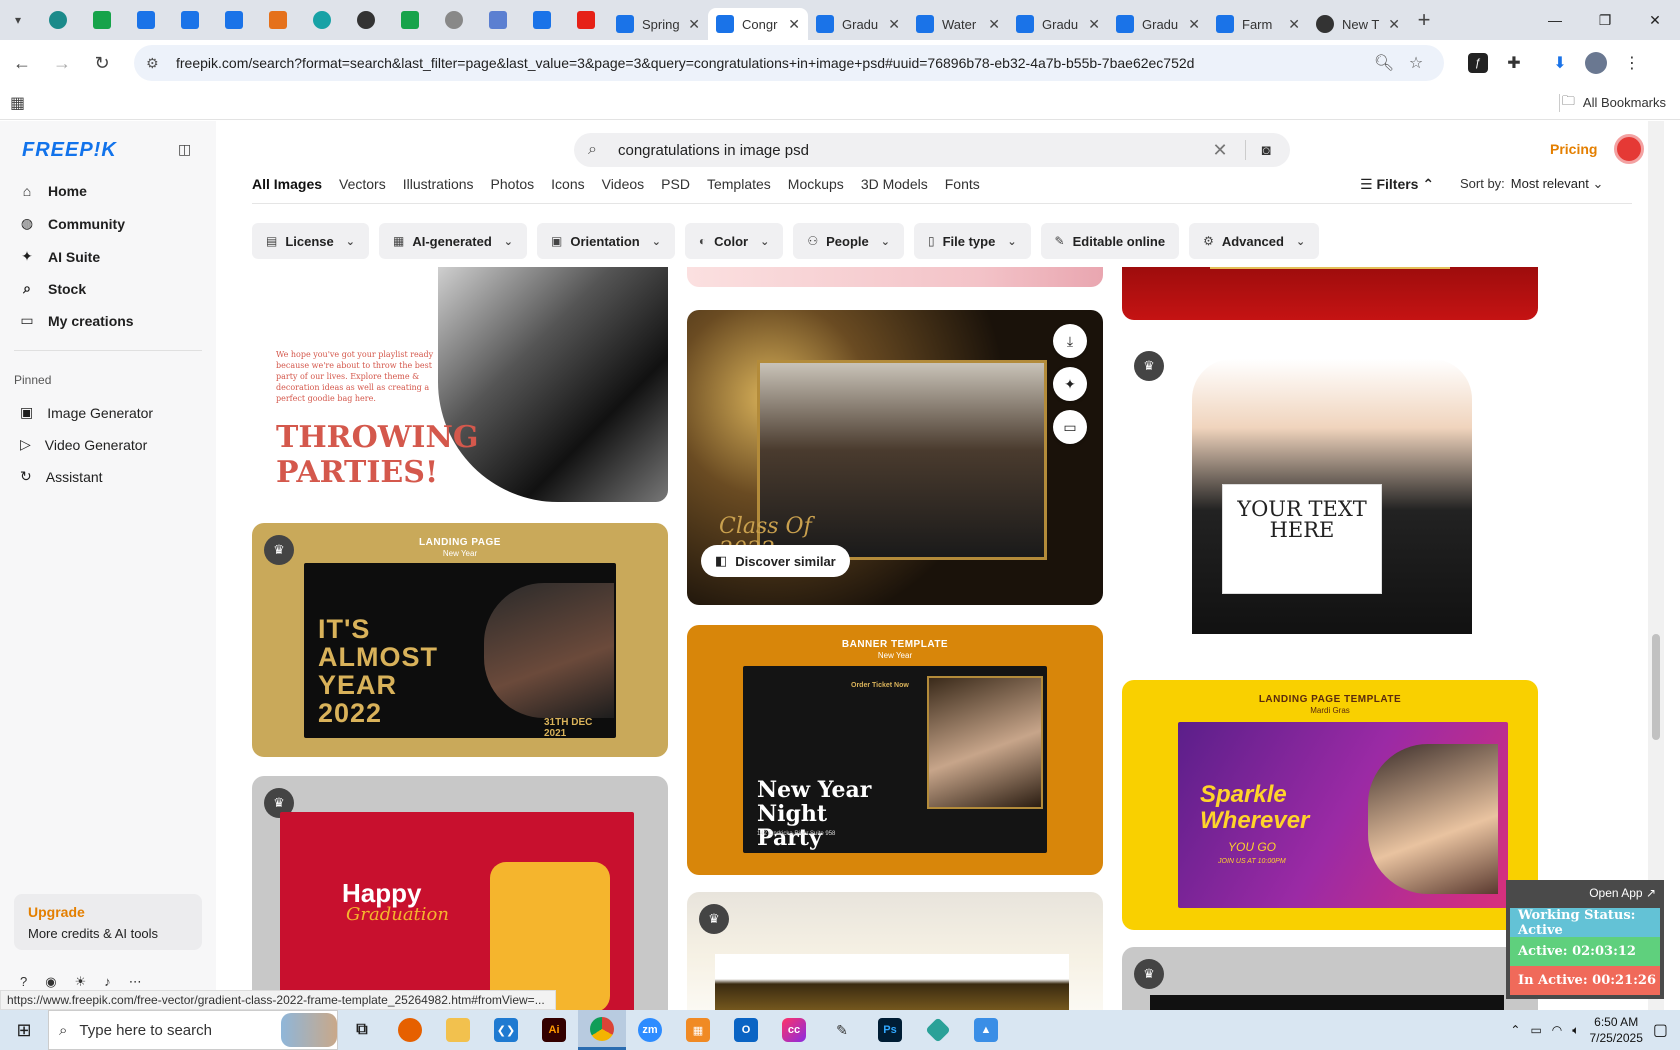  What do you see at coordinates (1478, 63) in the screenshot?
I see `extension-icon: ƒ` at bounding box center [1478, 63].